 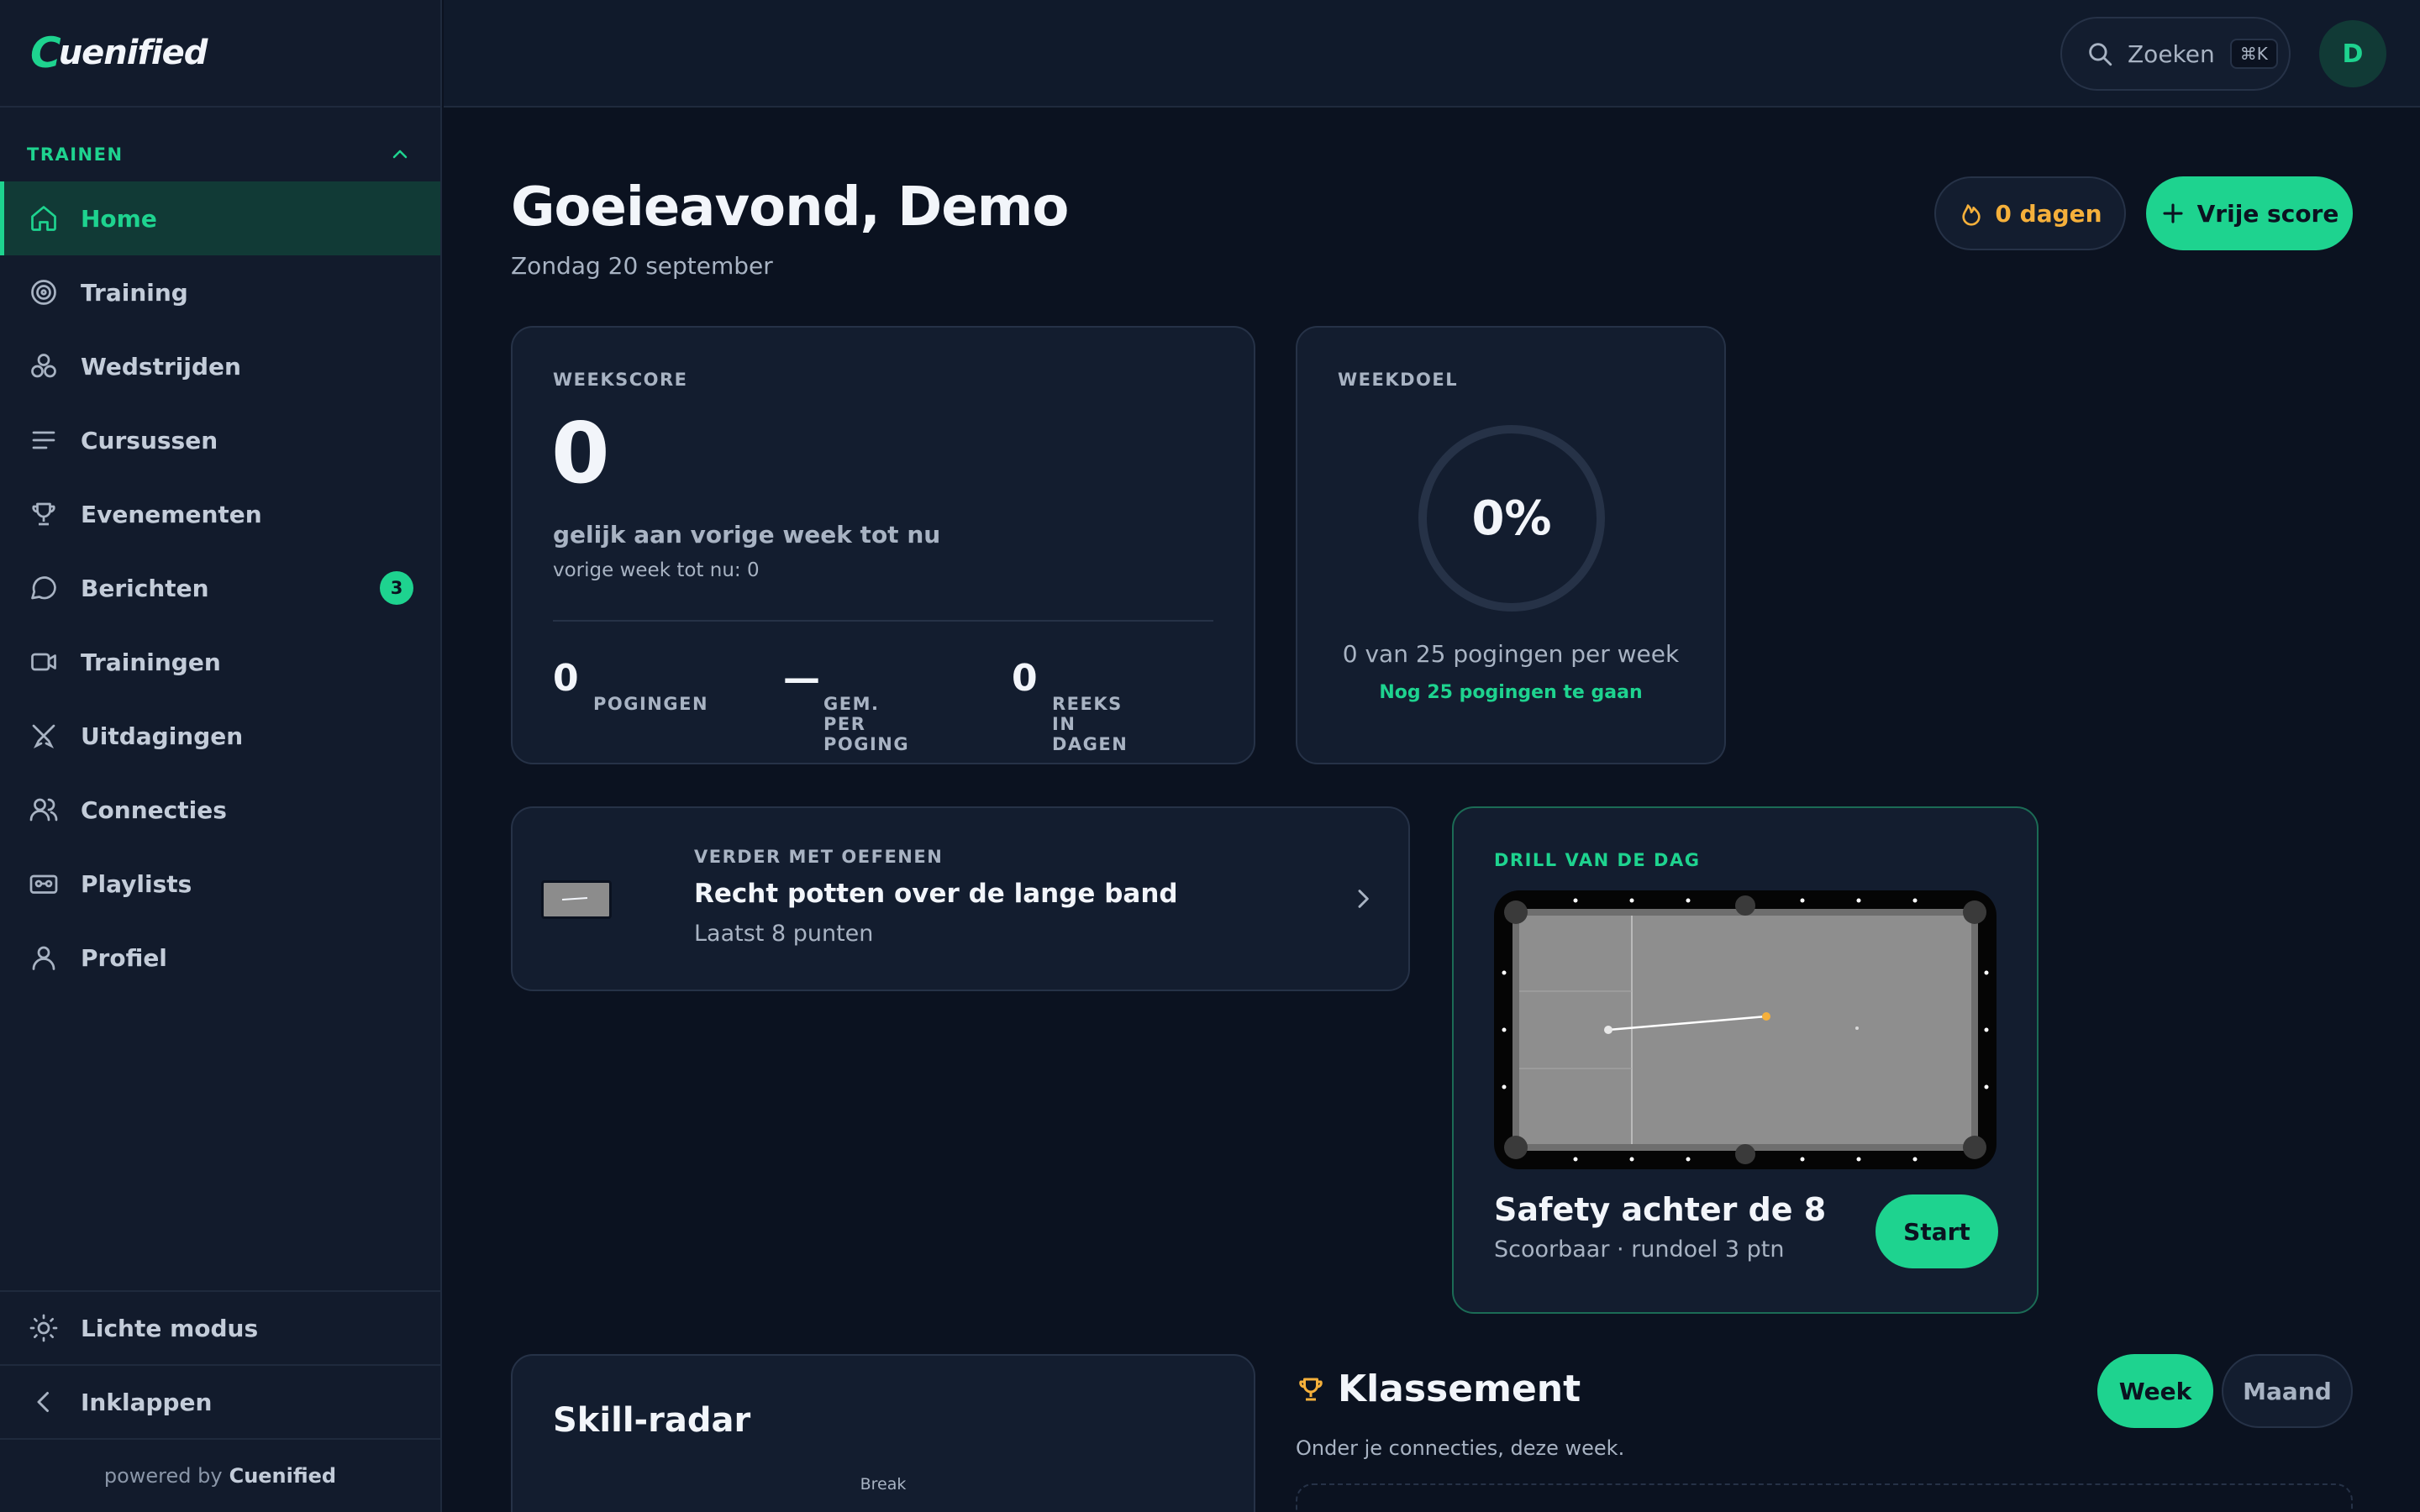 I want to click on sidebar-item-berichten: Berichten 3, so click(x=220, y=588).